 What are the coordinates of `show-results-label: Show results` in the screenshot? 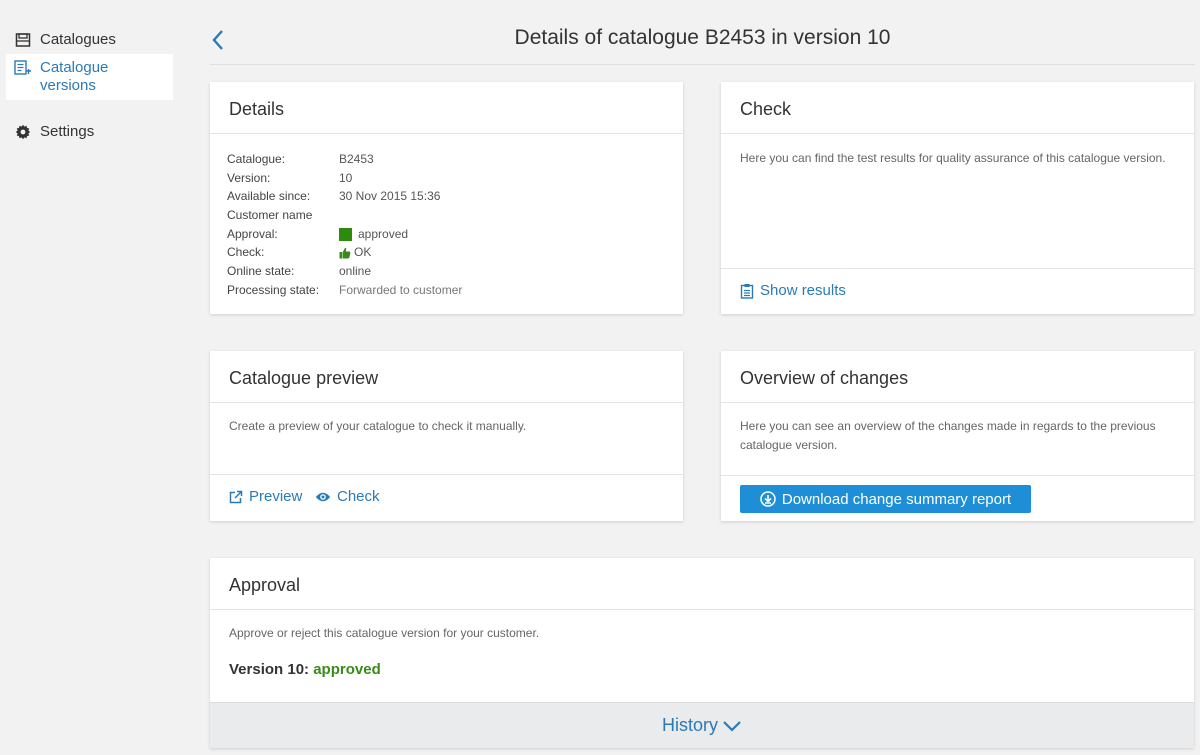 It's located at (803, 290).